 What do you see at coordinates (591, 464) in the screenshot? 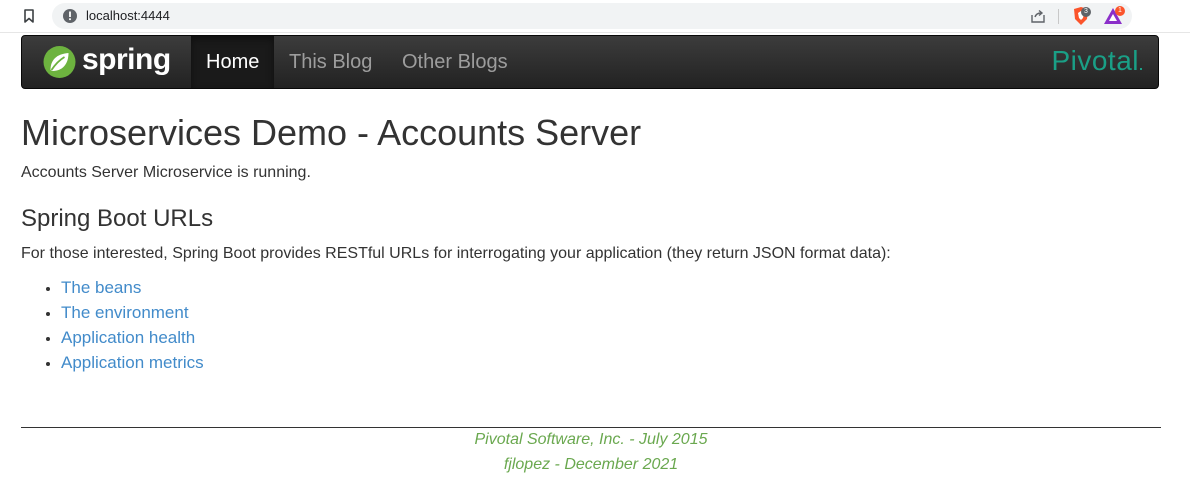
I see `footer-author: fjlopez - December 2021` at bounding box center [591, 464].